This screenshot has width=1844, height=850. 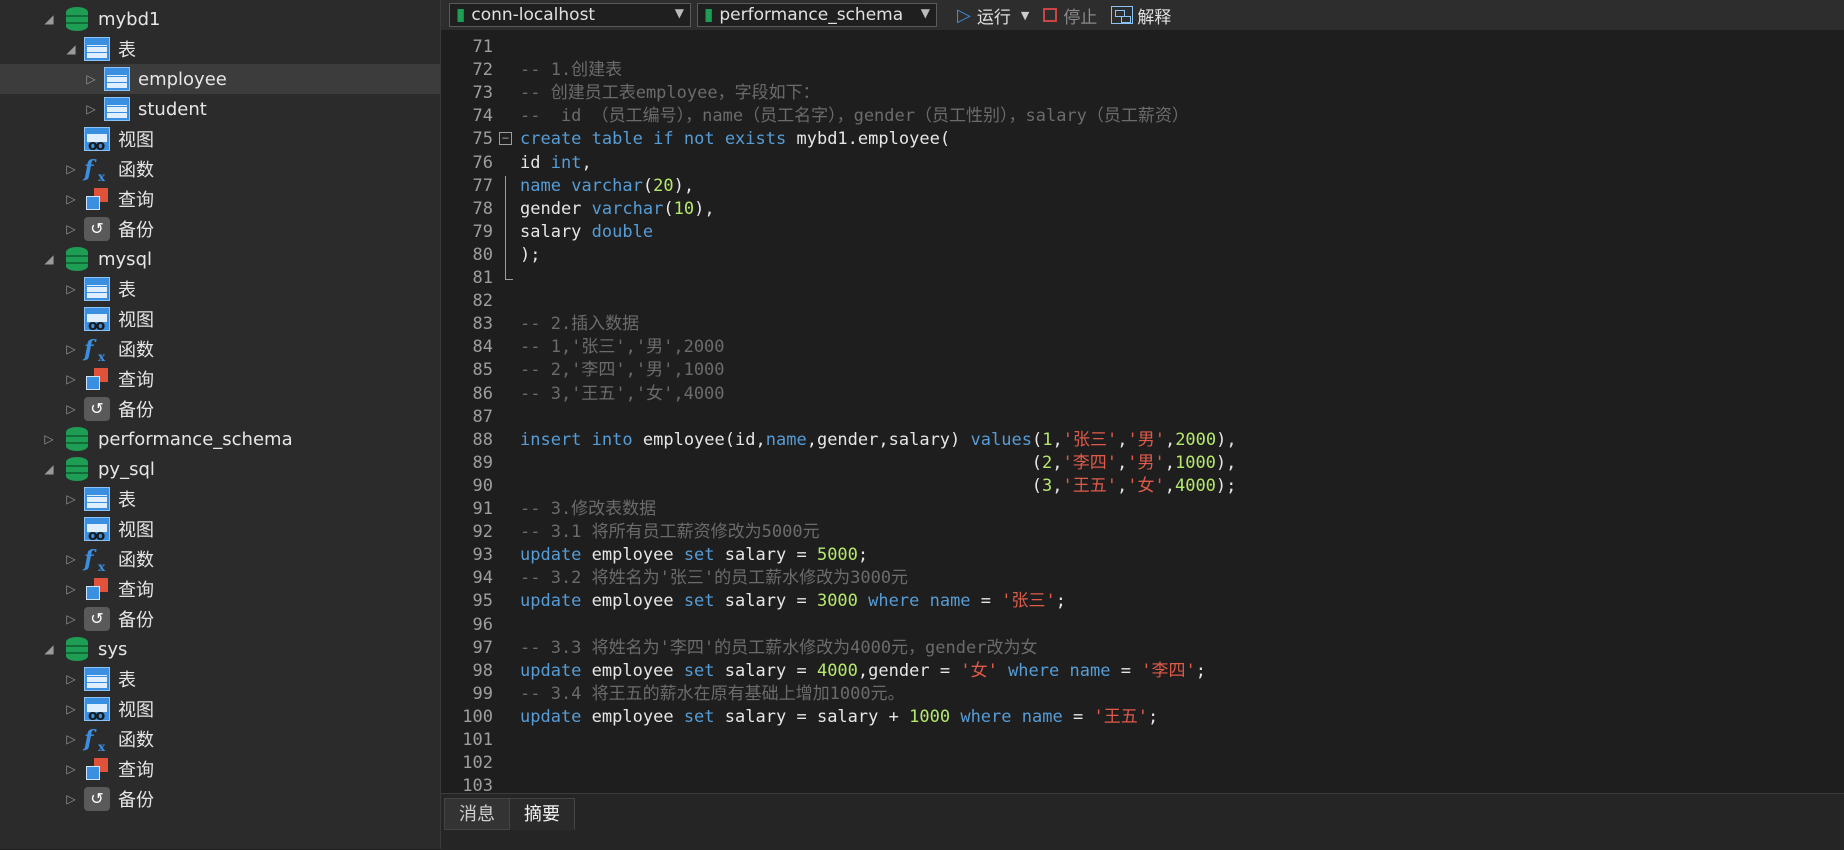 I want to click on line-number: 95, so click(x=482, y=601).